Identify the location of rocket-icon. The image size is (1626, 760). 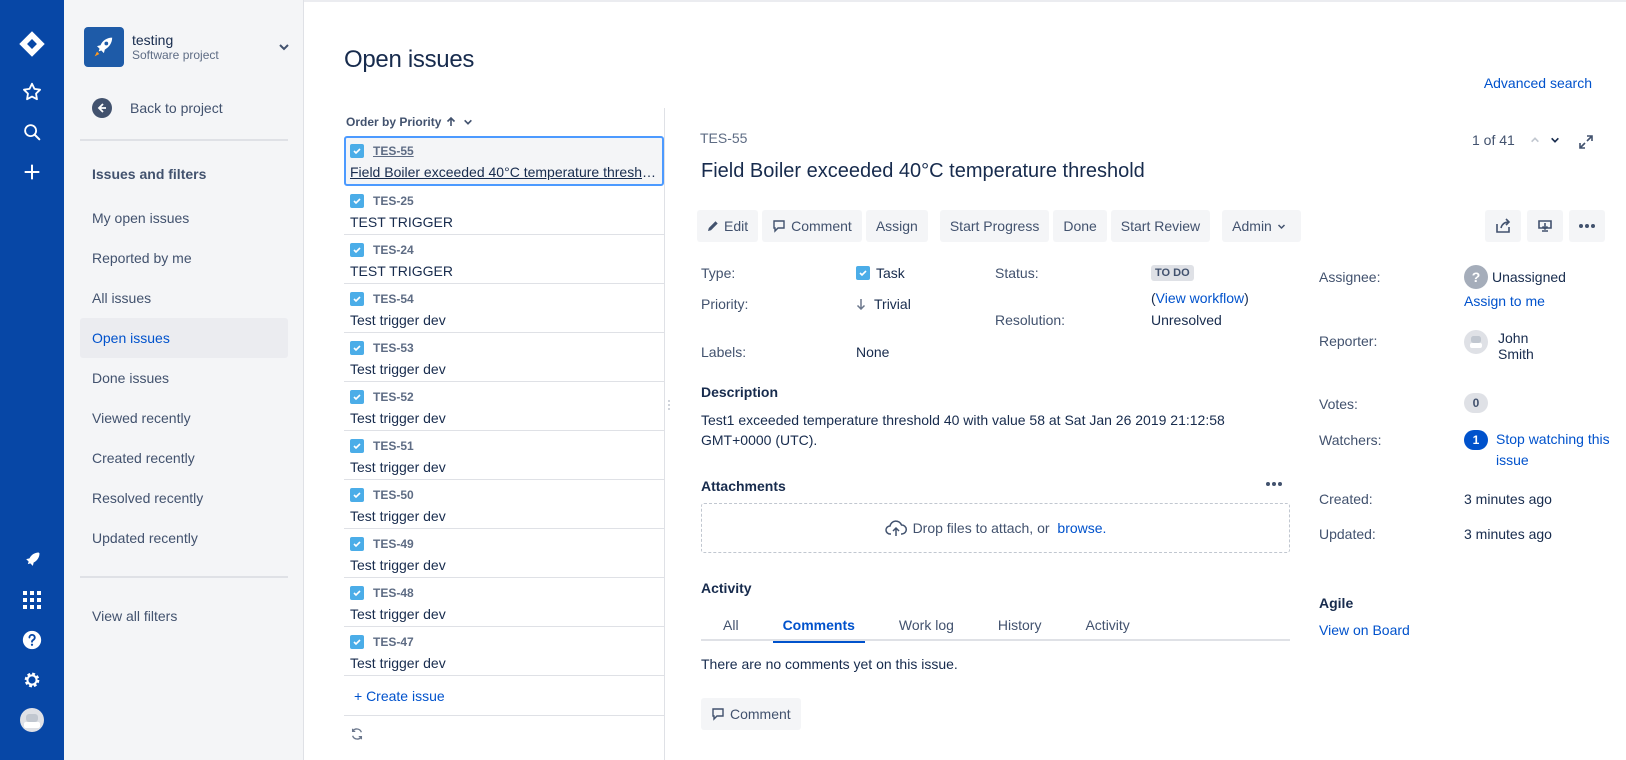
(32, 560).